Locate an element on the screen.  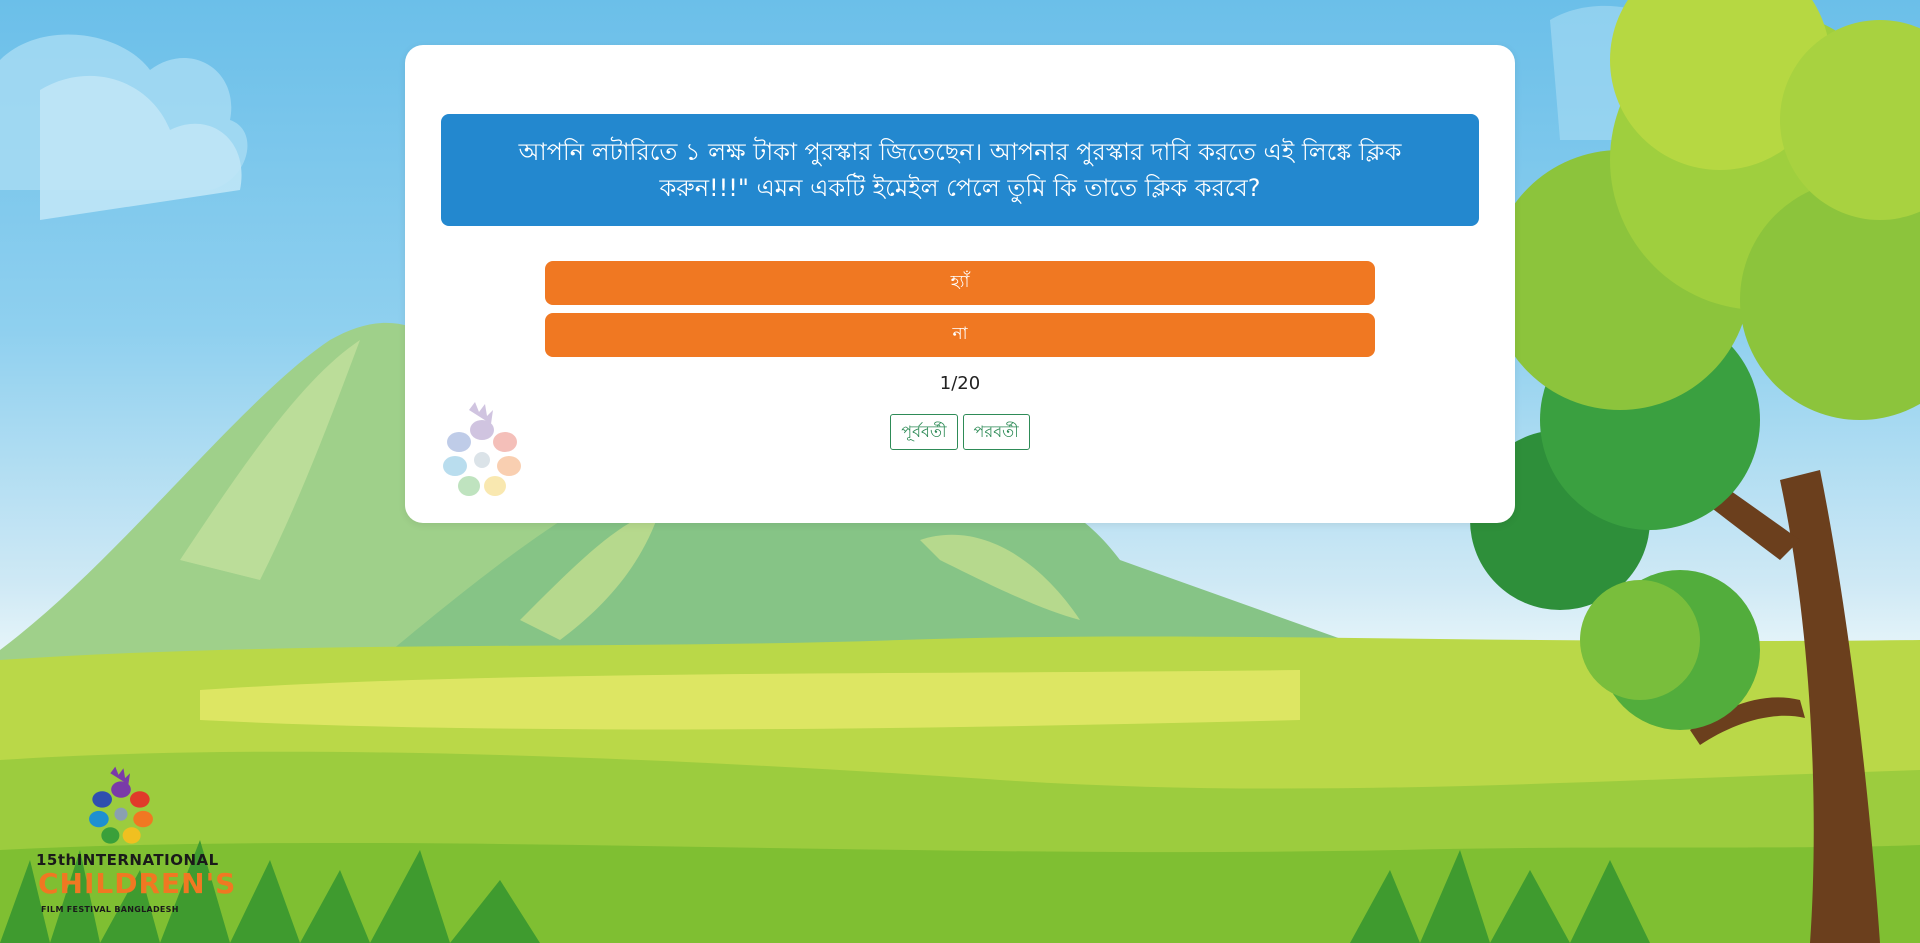
option-no-button: না is located at coordinates (960, 335).